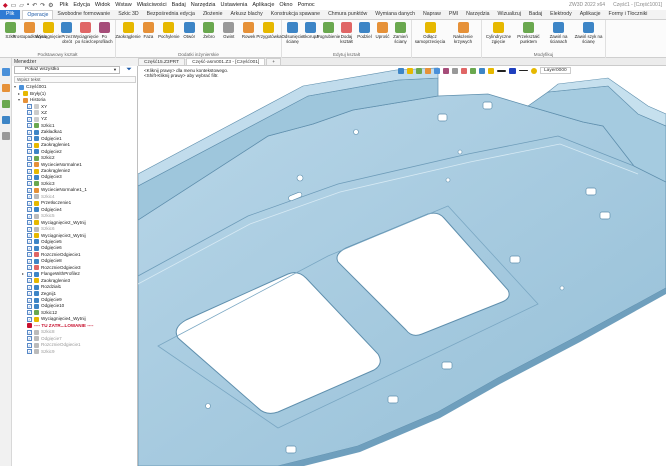  I want to click on view-fit-icon, so click(401, 70).